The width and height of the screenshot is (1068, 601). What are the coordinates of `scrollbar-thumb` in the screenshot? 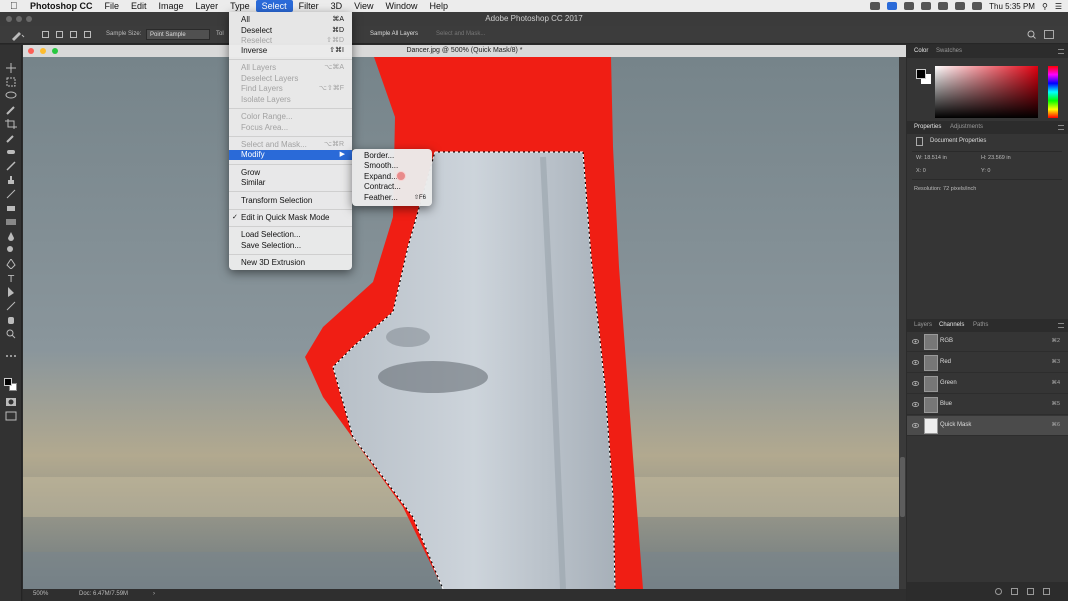 It's located at (902, 487).